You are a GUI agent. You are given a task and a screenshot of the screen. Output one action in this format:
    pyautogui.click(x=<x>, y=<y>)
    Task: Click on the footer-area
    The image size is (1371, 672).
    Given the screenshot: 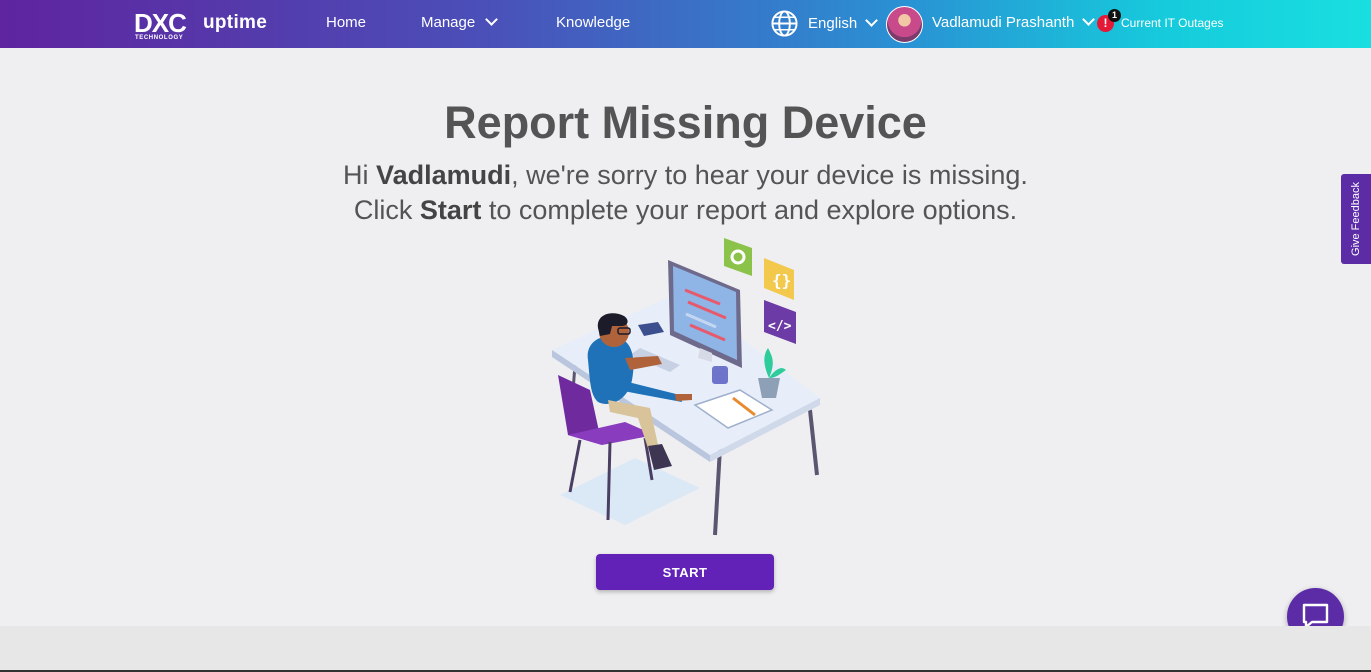 What is the action you would take?
    pyautogui.click(x=685, y=649)
    